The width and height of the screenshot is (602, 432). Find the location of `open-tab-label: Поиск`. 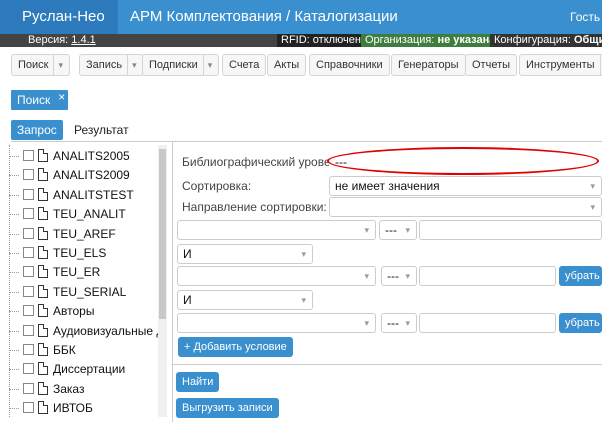

open-tab-label: Поиск is located at coordinates (34, 100).